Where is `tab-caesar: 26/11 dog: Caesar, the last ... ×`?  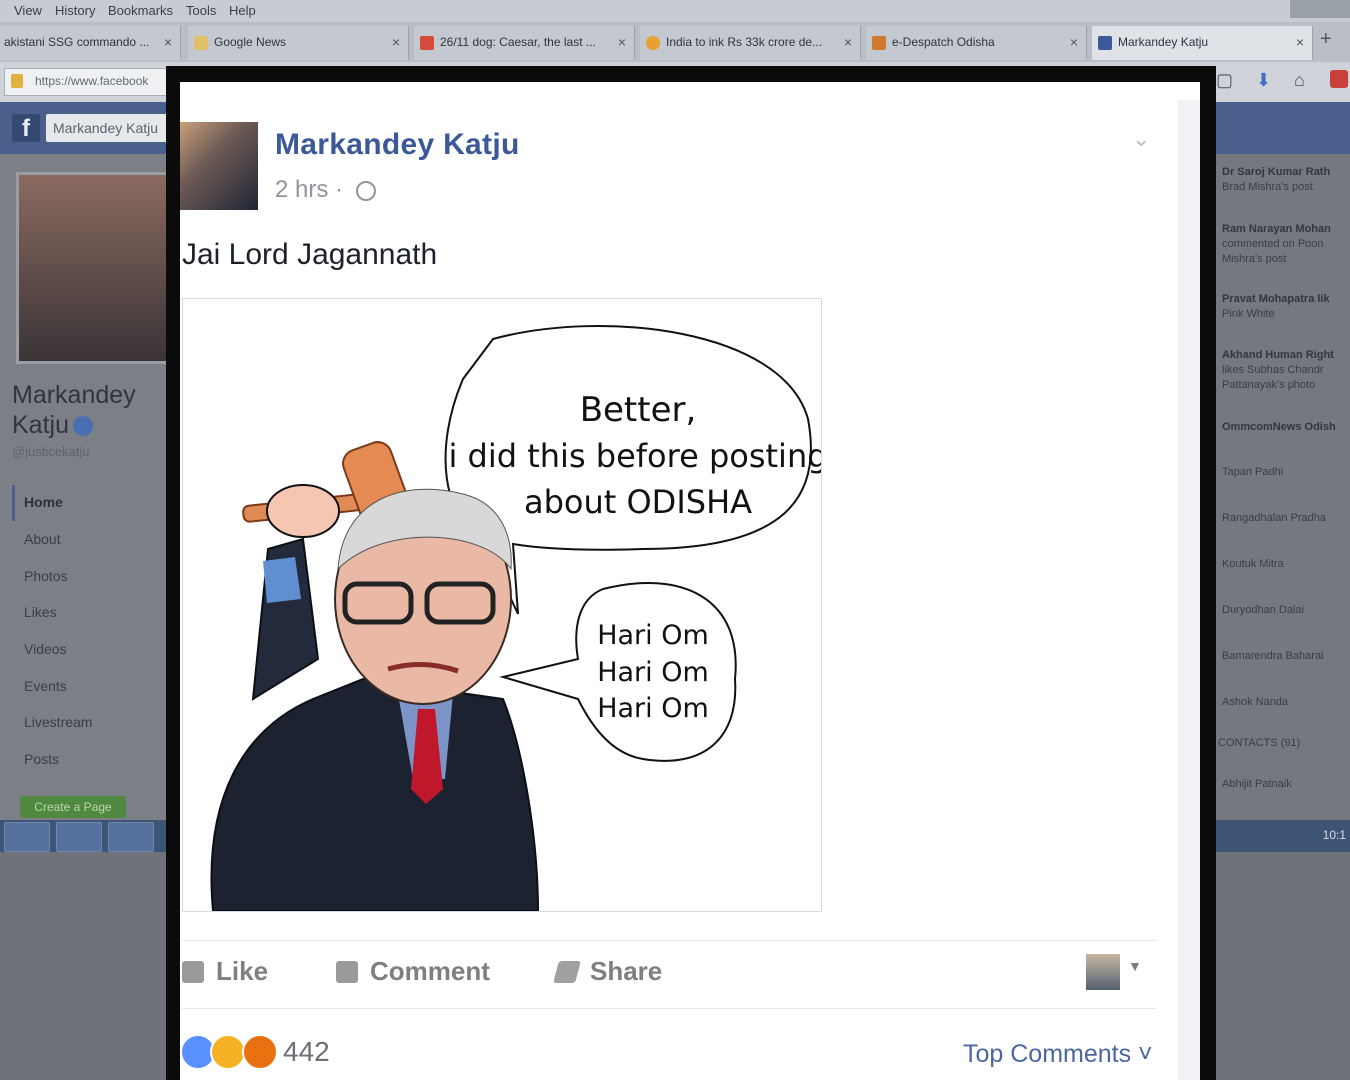 tab-caesar: 26/11 dog: Caesar, the last ... × is located at coordinates (524, 43).